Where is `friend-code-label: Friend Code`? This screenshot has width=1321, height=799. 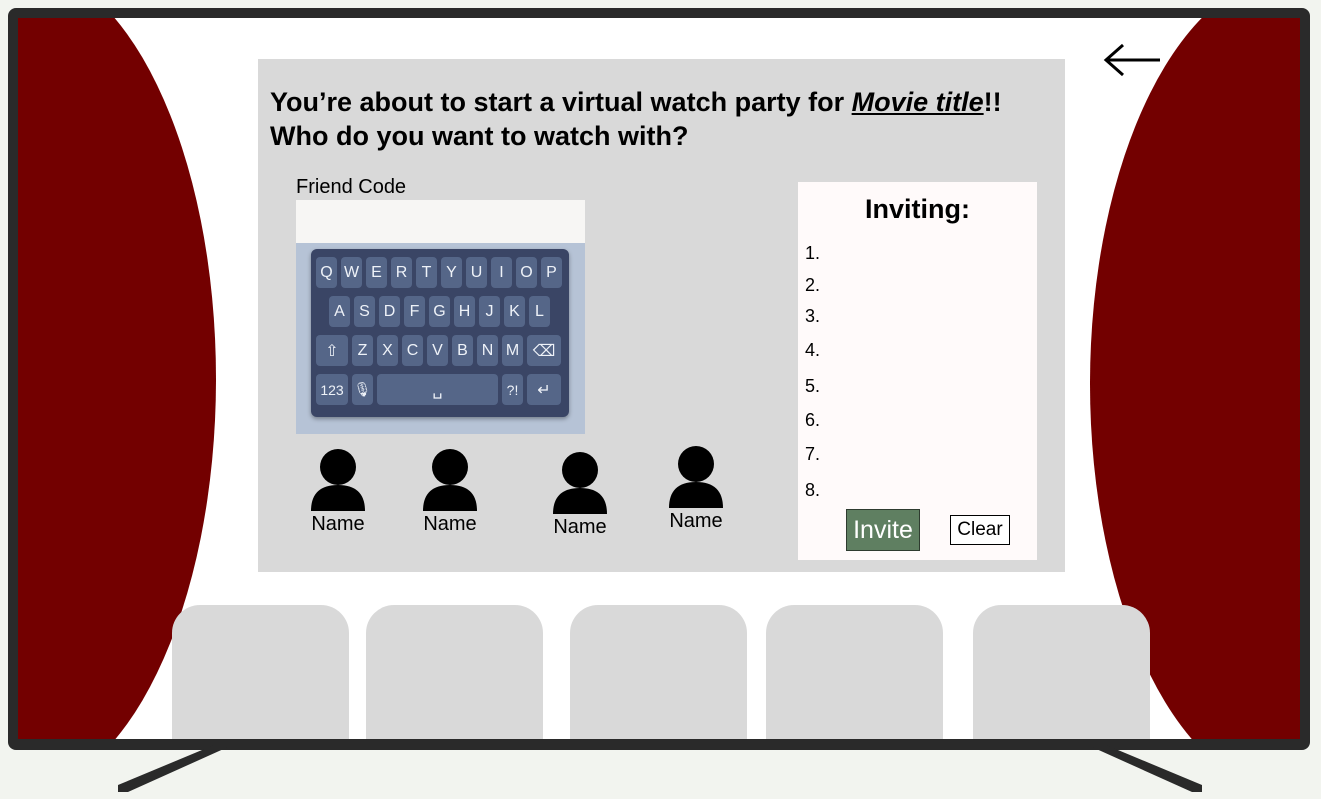
friend-code-label: Friend Code is located at coordinates (351, 187).